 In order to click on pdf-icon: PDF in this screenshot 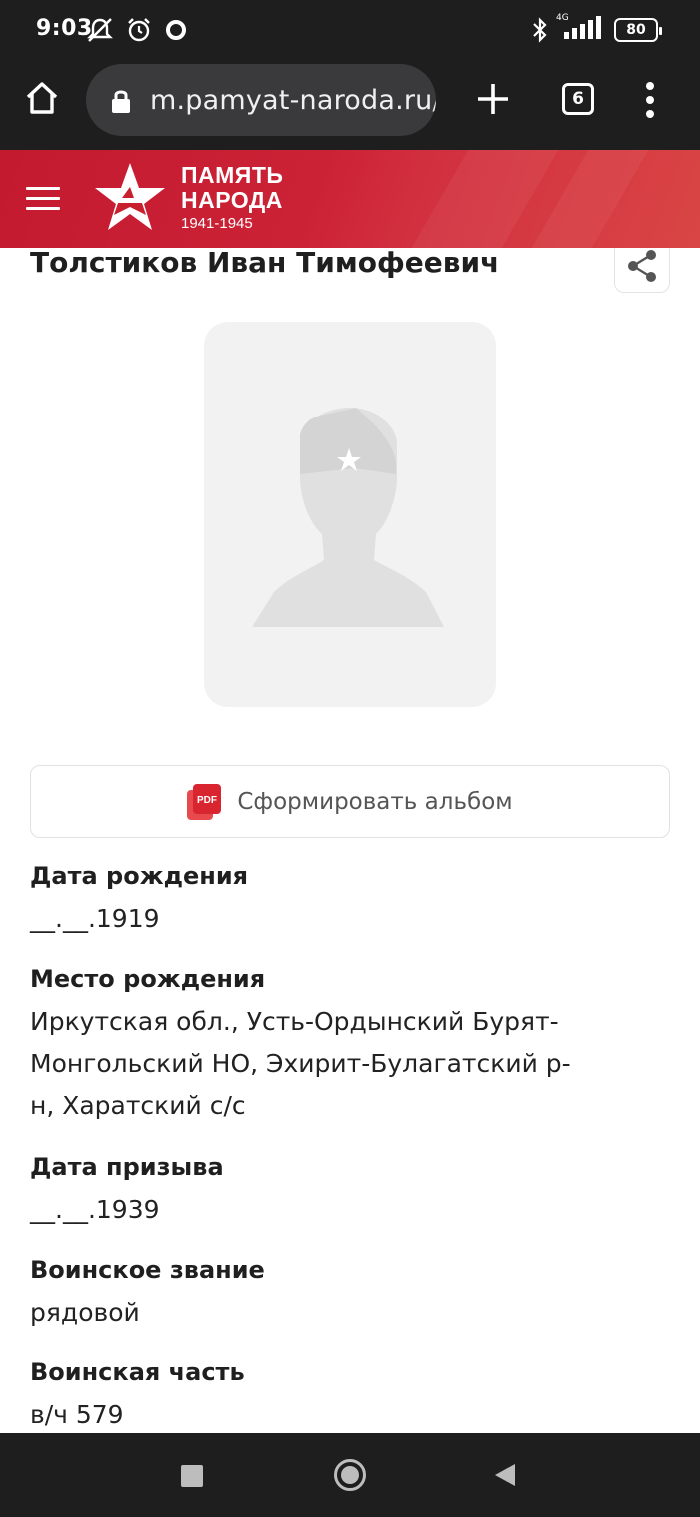, I will do `click(204, 801)`.